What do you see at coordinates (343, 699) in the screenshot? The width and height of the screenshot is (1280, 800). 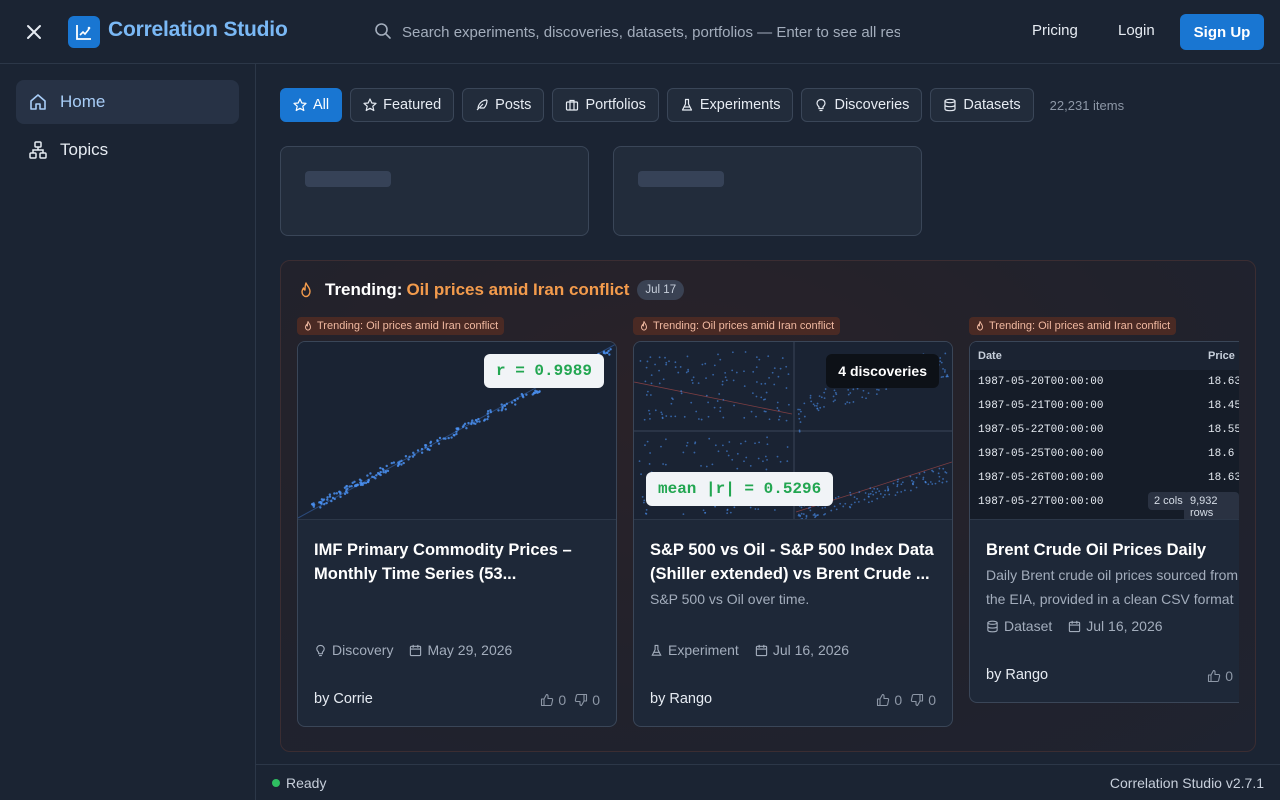 I see `card-author: by Corrie` at bounding box center [343, 699].